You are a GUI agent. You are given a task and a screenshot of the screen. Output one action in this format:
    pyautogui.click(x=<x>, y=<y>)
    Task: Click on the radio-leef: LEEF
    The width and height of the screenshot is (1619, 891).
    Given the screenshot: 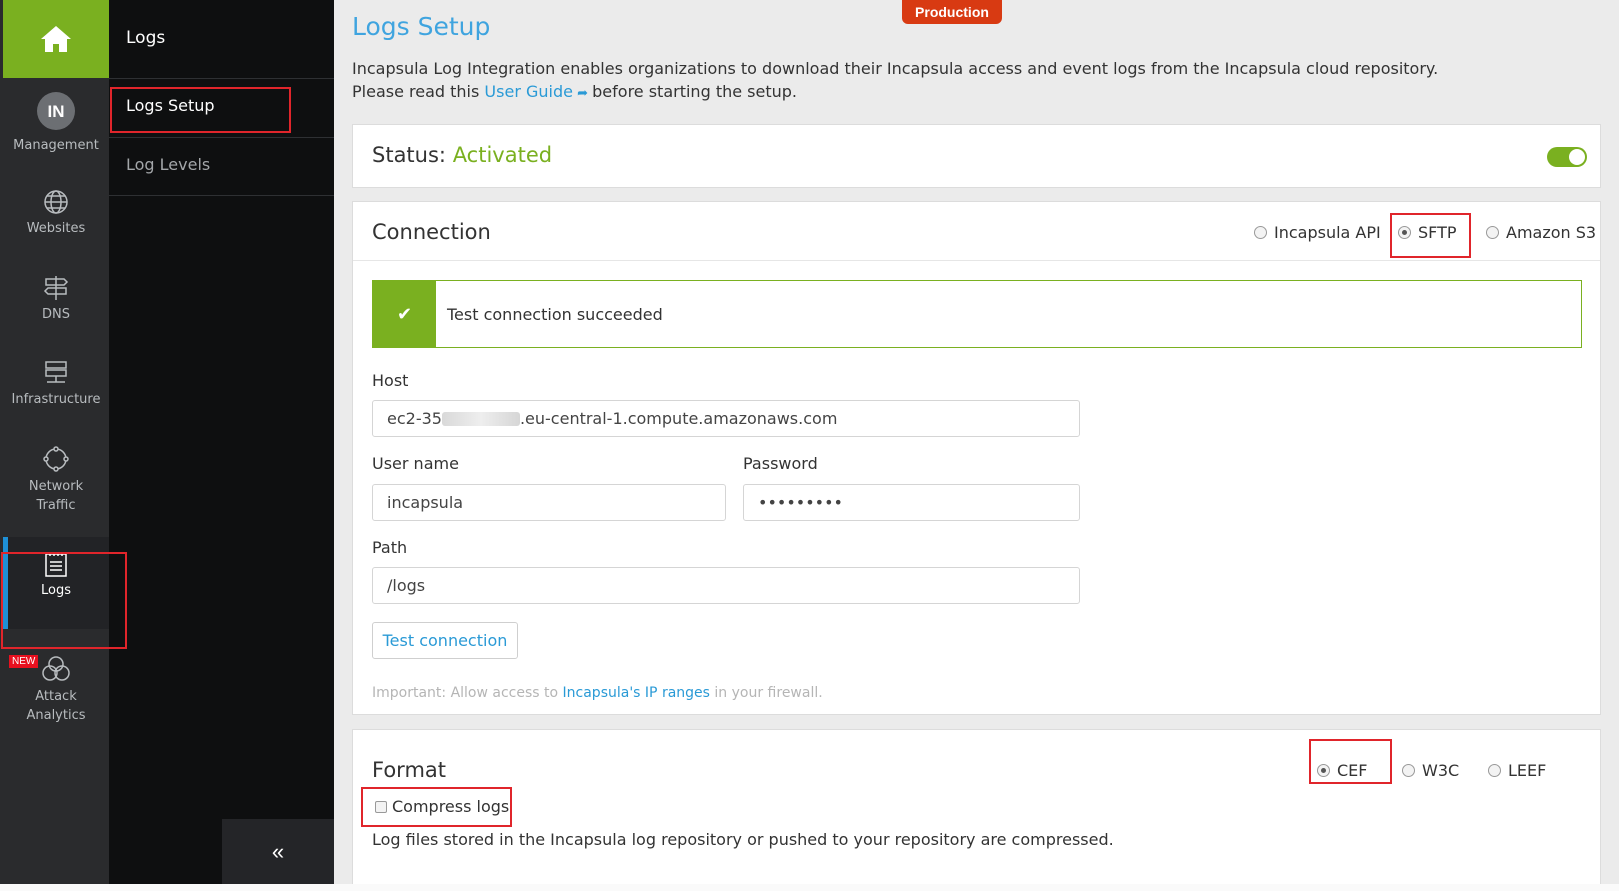 What is the action you would take?
    pyautogui.click(x=1517, y=770)
    